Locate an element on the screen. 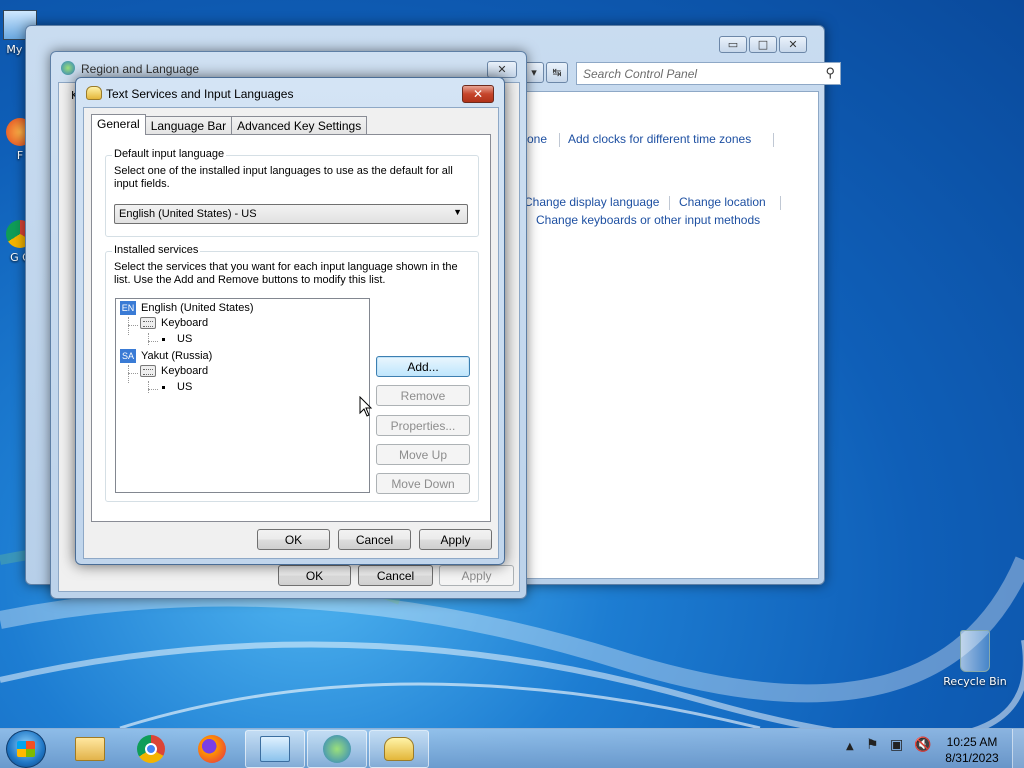 The image size is (1024, 768). clock-time: 10:25 AM is located at coordinates (972, 742).